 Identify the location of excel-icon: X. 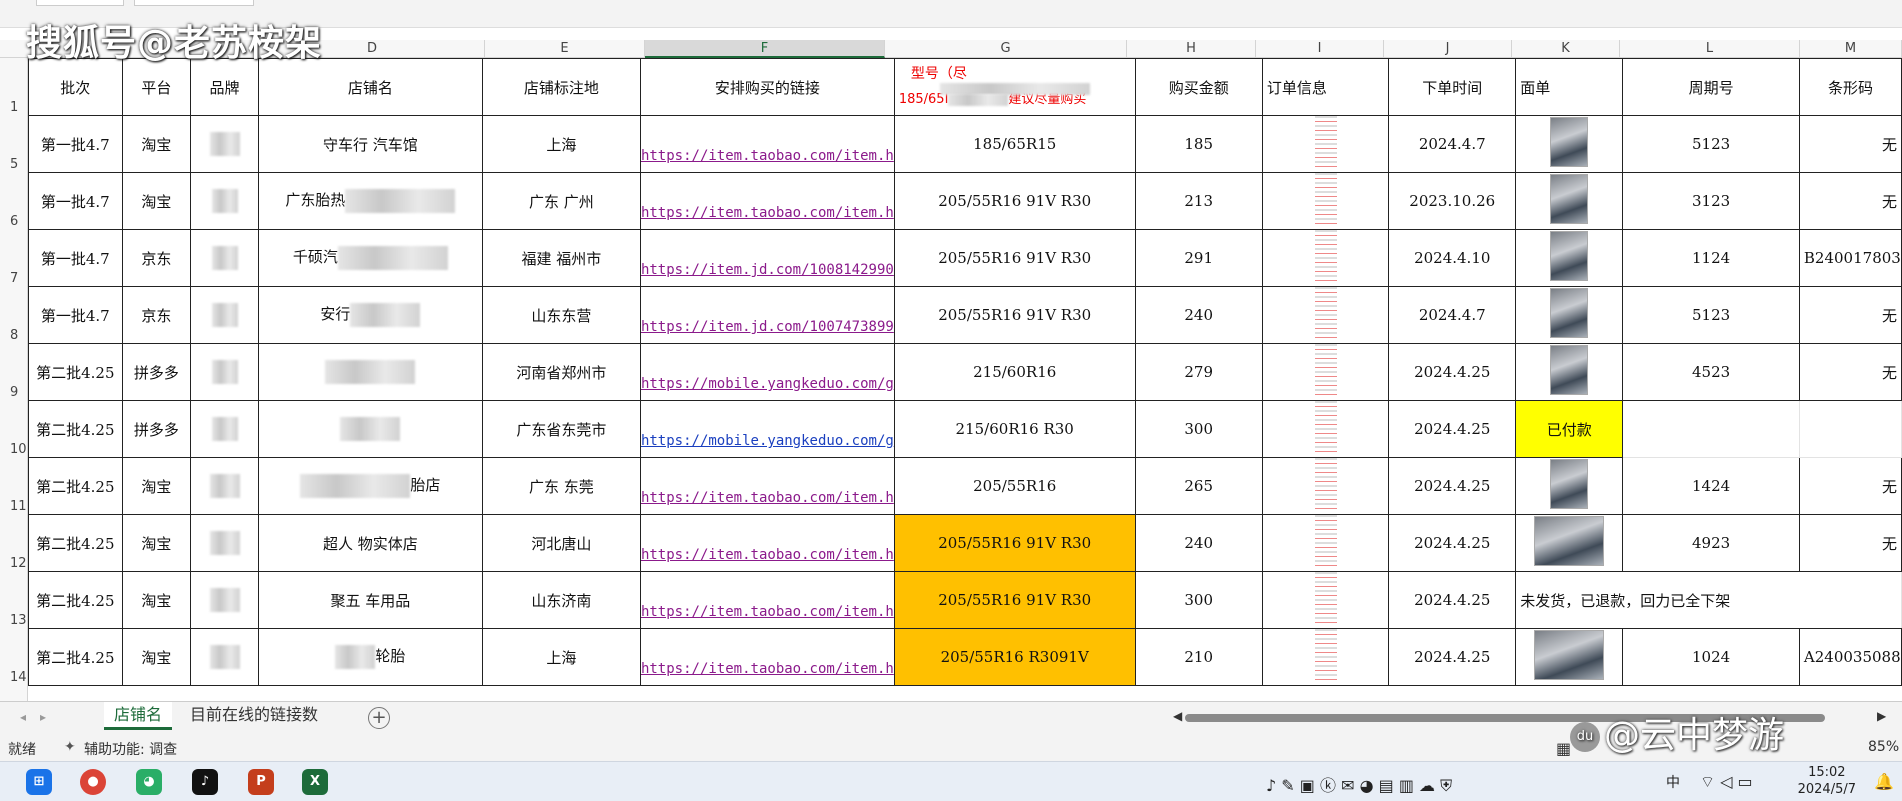
(315, 782).